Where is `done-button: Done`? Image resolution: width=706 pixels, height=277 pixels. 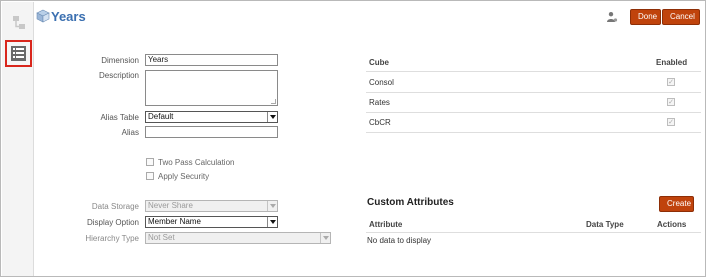
done-button: Done is located at coordinates (645, 17).